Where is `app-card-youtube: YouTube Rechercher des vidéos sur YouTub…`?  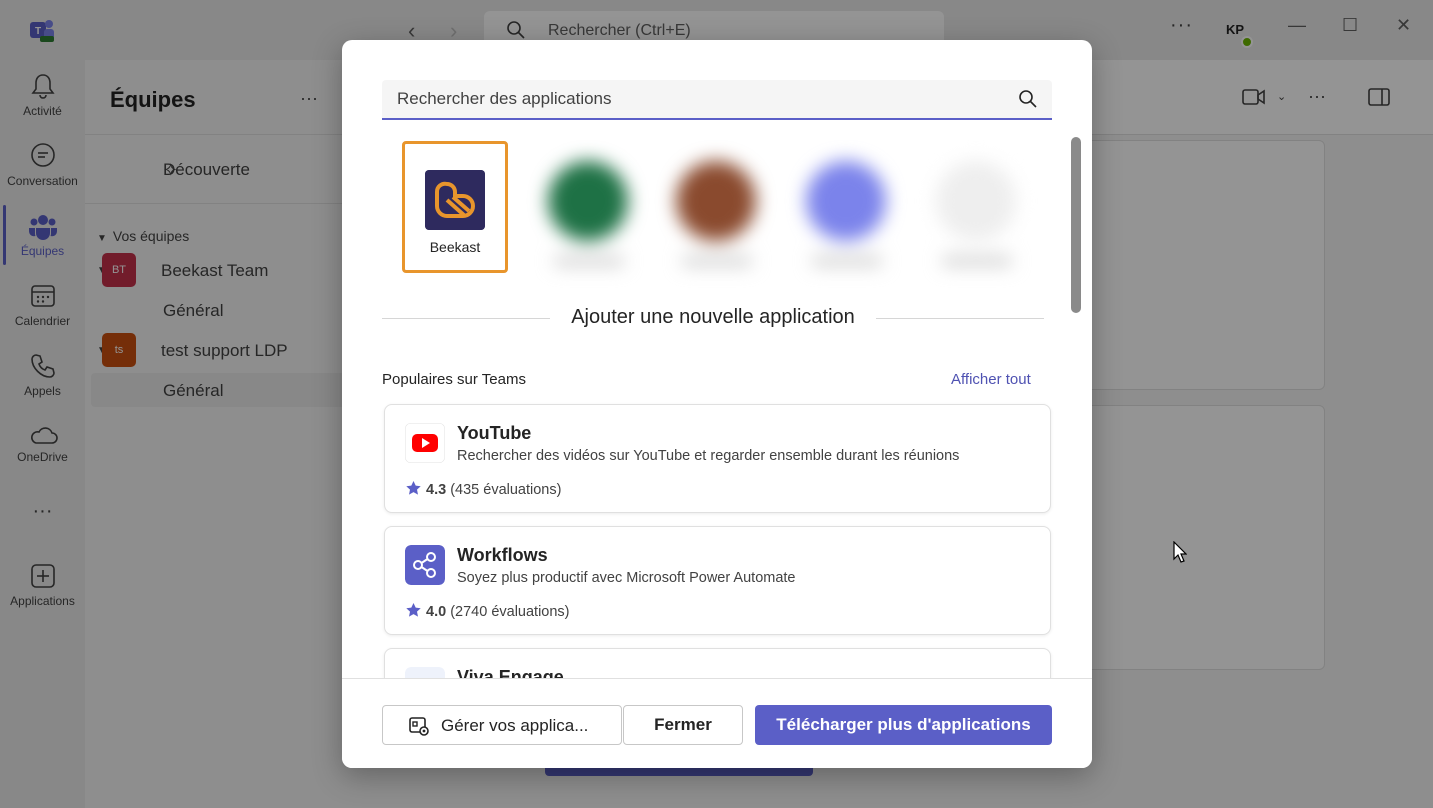
app-card-youtube: YouTube Rechercher des vidéos sur YouTub… is located at coordinates (717, 458).